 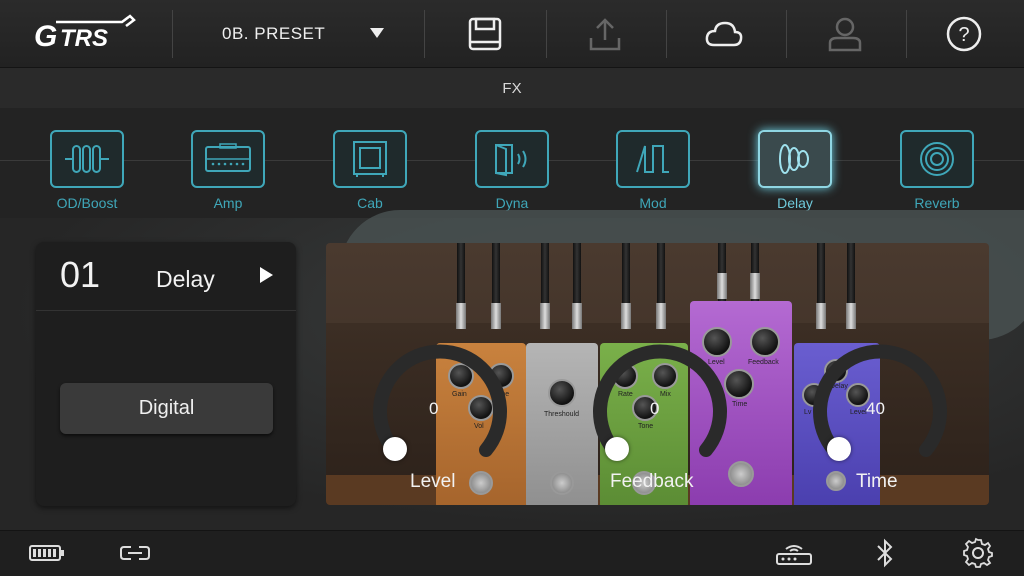 What do you see at coordinates (273, 34) in the screenshot?
I see `preset-name: 0B. PRESET` at bounding box center [273, 34].